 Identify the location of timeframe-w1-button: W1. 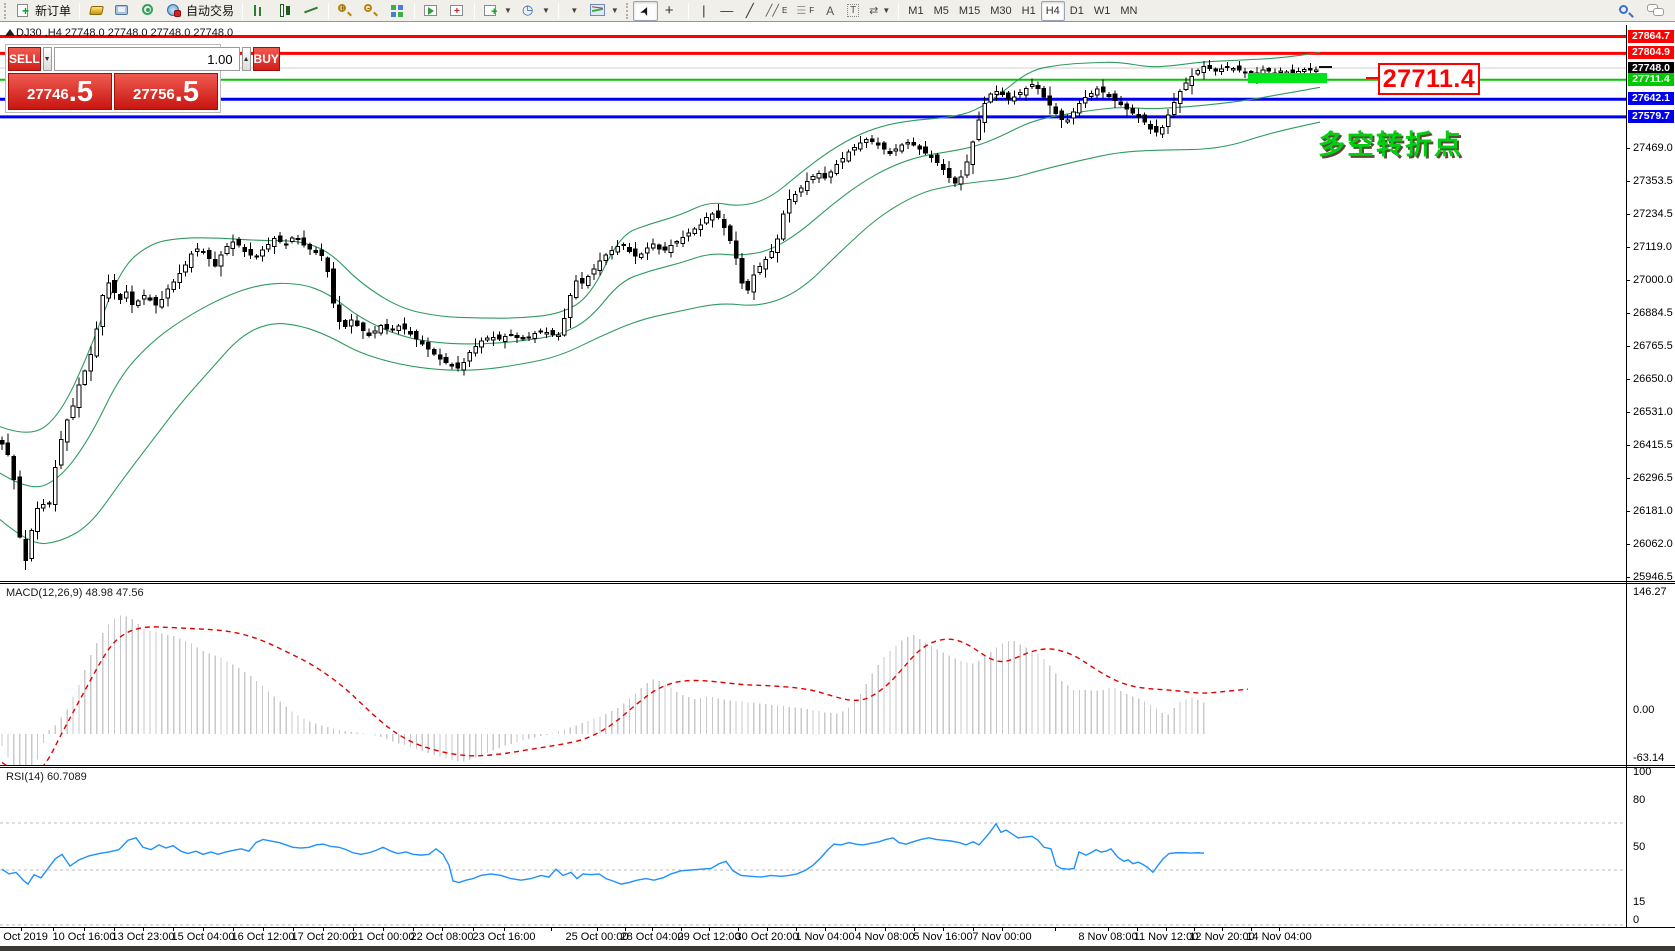
(1102, 11).